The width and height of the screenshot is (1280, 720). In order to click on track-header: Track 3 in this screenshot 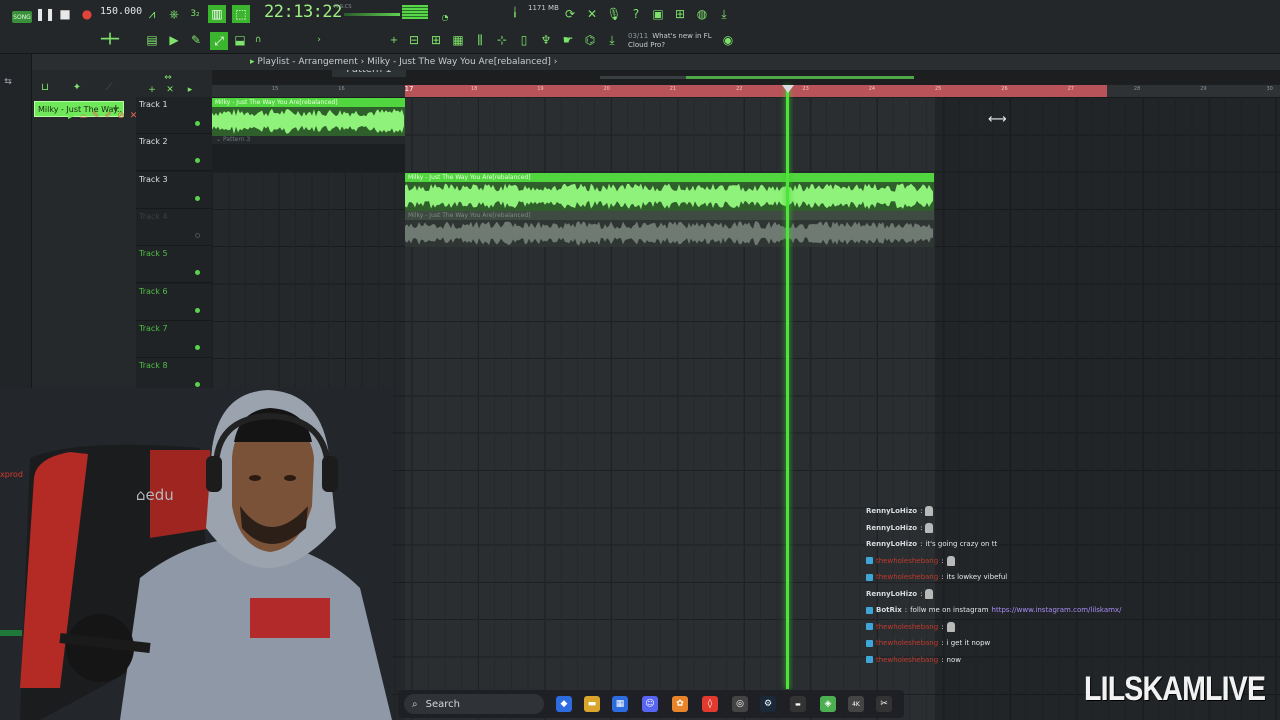, I will do `click(174, 190)`.